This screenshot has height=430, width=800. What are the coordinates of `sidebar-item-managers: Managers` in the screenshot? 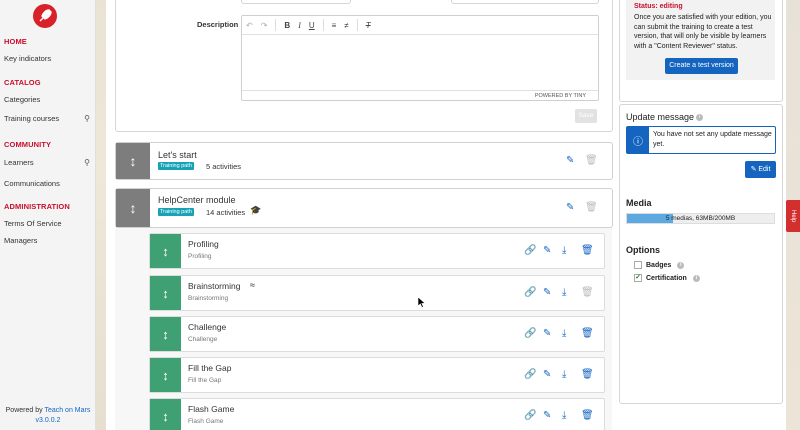 It's located at (47, 240).